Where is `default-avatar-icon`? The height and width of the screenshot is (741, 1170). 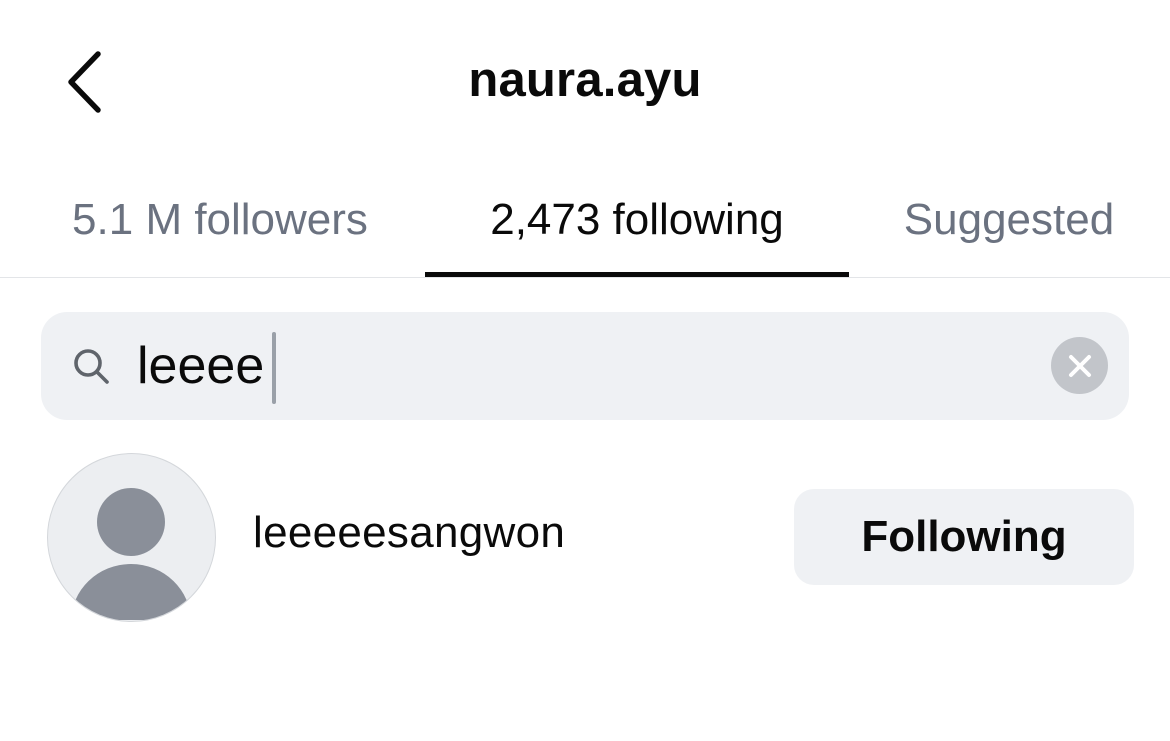 default-avatar-icon is located at coordinates (131, 554).